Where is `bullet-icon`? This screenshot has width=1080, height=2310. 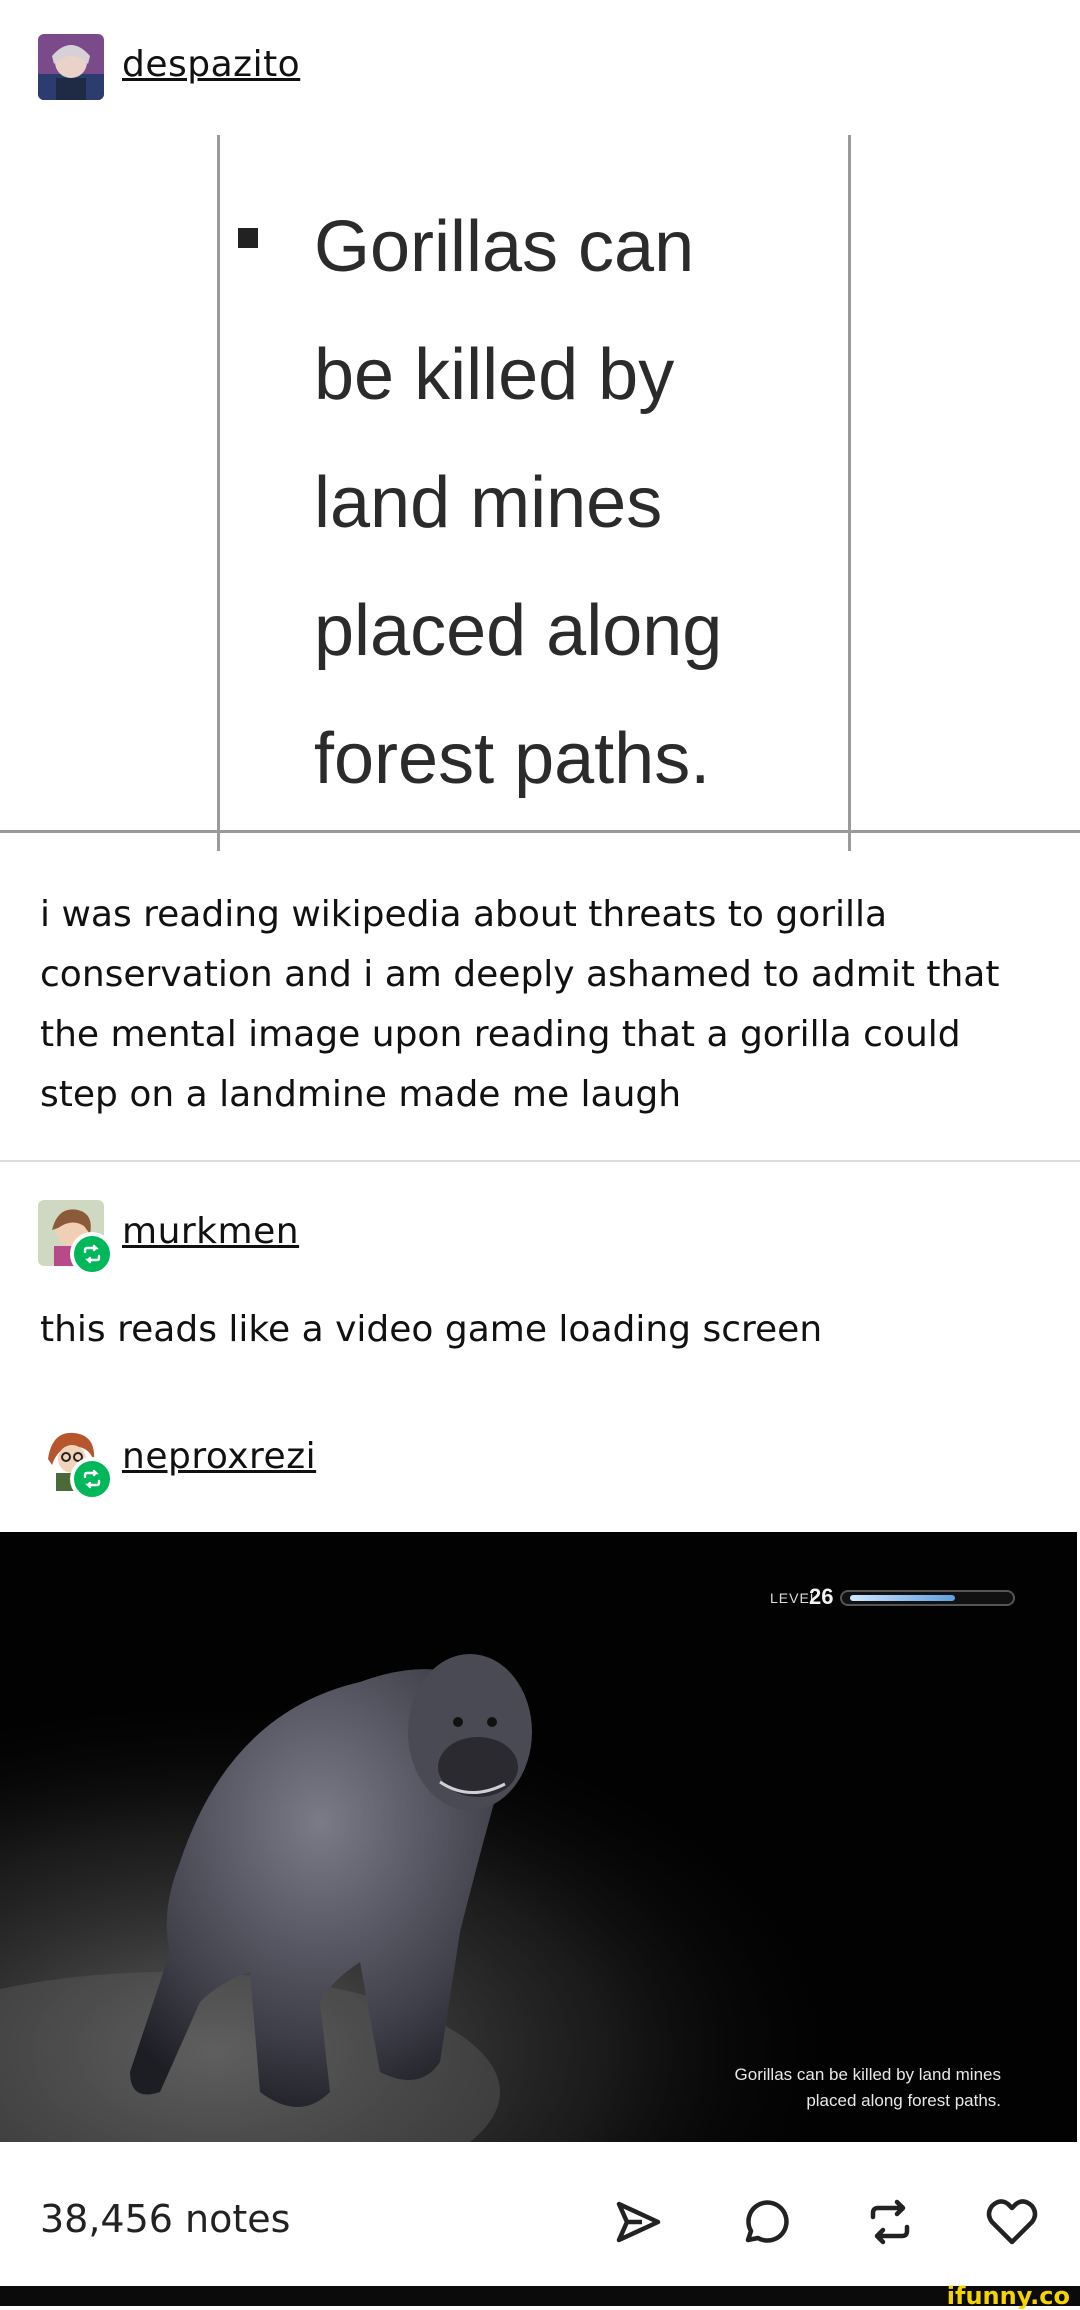
bullet-icon is located at coordinates (248, 238).